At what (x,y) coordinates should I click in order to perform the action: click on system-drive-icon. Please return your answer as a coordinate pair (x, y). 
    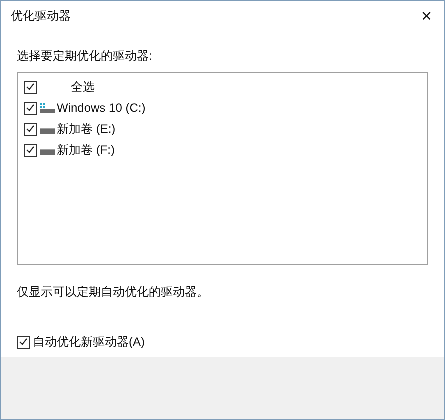
    Looking at the image, I should click on (47, 108).